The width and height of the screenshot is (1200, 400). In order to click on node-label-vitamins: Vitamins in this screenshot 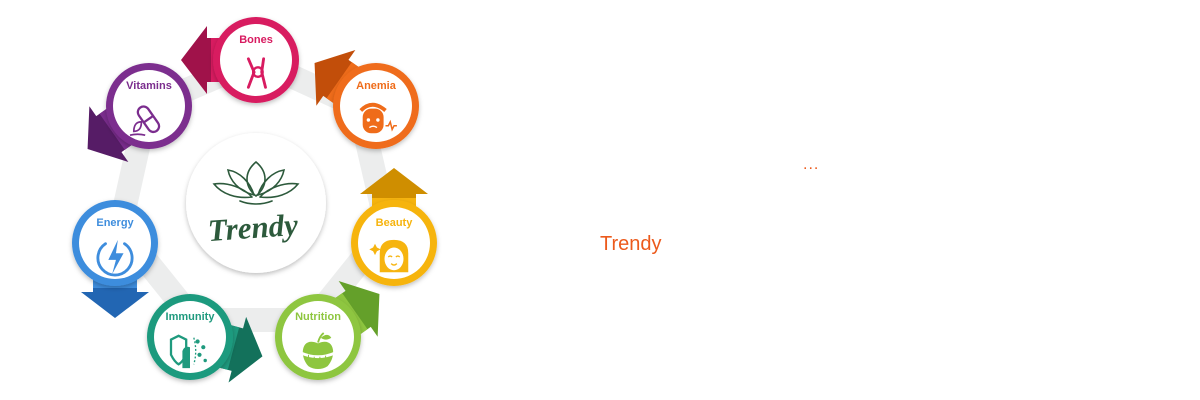, I will do `click(149, 86)`.